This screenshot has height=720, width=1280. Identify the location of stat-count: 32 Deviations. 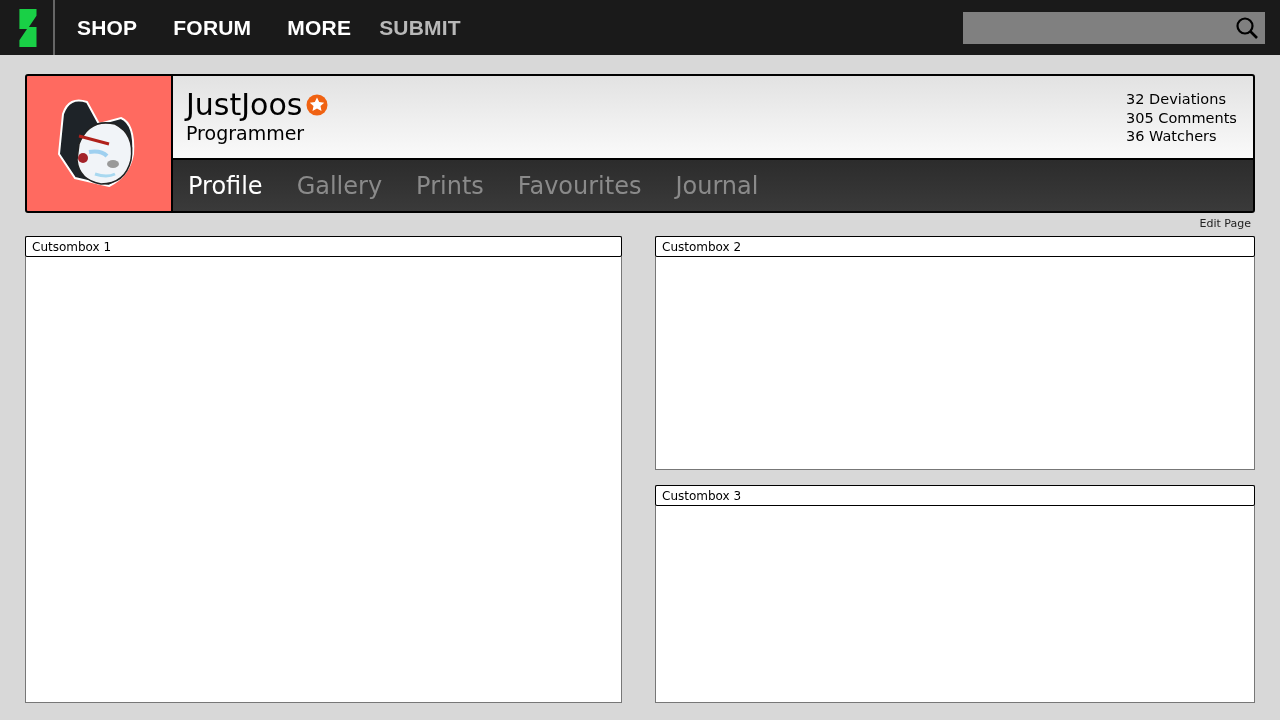
(1176, 99).